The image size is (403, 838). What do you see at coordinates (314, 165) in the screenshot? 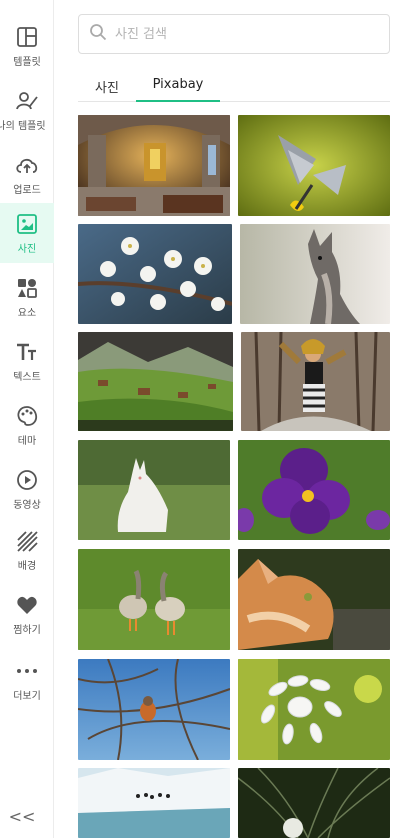
I see `thumbnail-butterfly-on-flower` at bounding box center [314, 165].